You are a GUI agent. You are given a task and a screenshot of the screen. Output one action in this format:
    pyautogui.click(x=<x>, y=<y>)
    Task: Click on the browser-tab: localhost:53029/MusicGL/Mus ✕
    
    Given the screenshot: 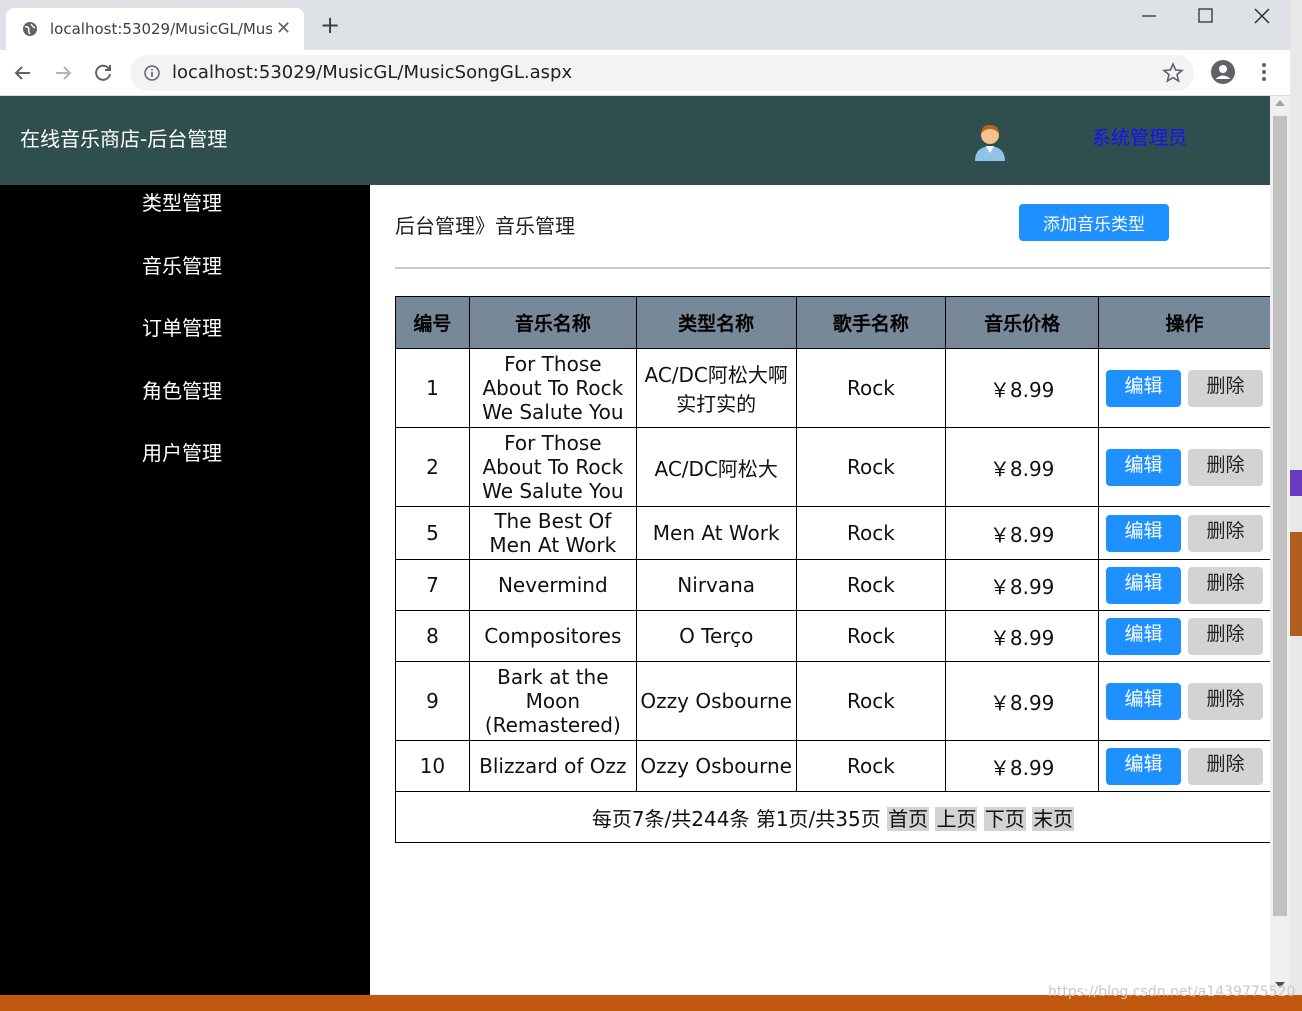 What is the action you would take?
    pyautogui.click(x=155, y=29)
    